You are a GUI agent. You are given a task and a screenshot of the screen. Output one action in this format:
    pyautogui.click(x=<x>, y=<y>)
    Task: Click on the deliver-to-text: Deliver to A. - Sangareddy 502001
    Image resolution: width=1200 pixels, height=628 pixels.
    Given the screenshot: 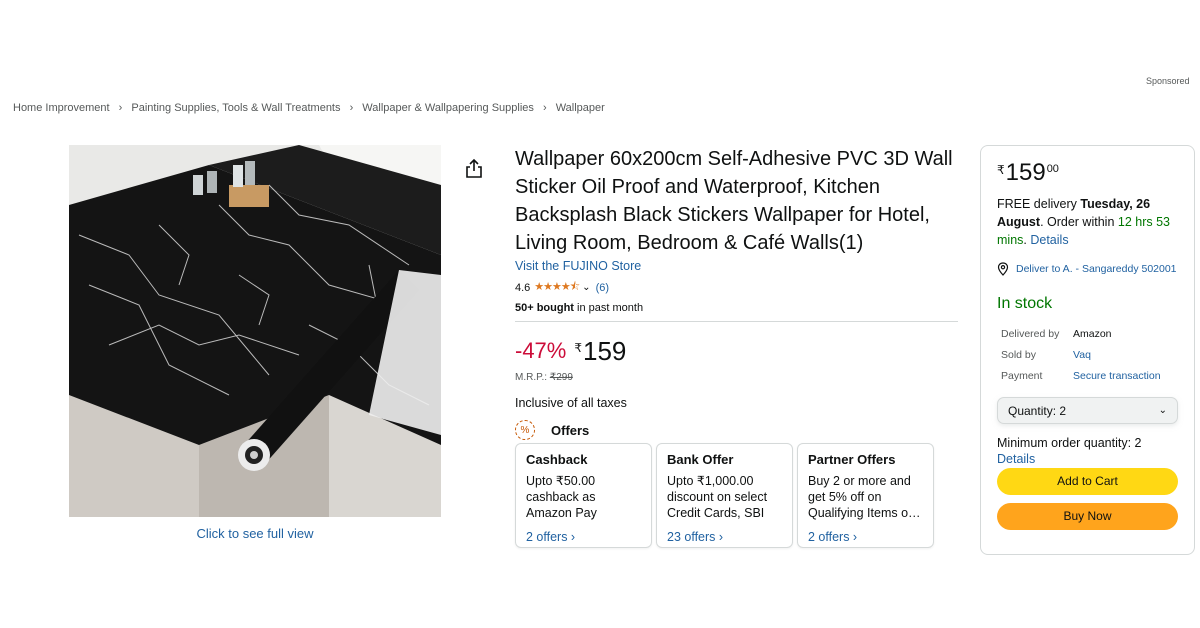 What is the action you would take?
    pyautogui.click(x=1096, y=269)
    